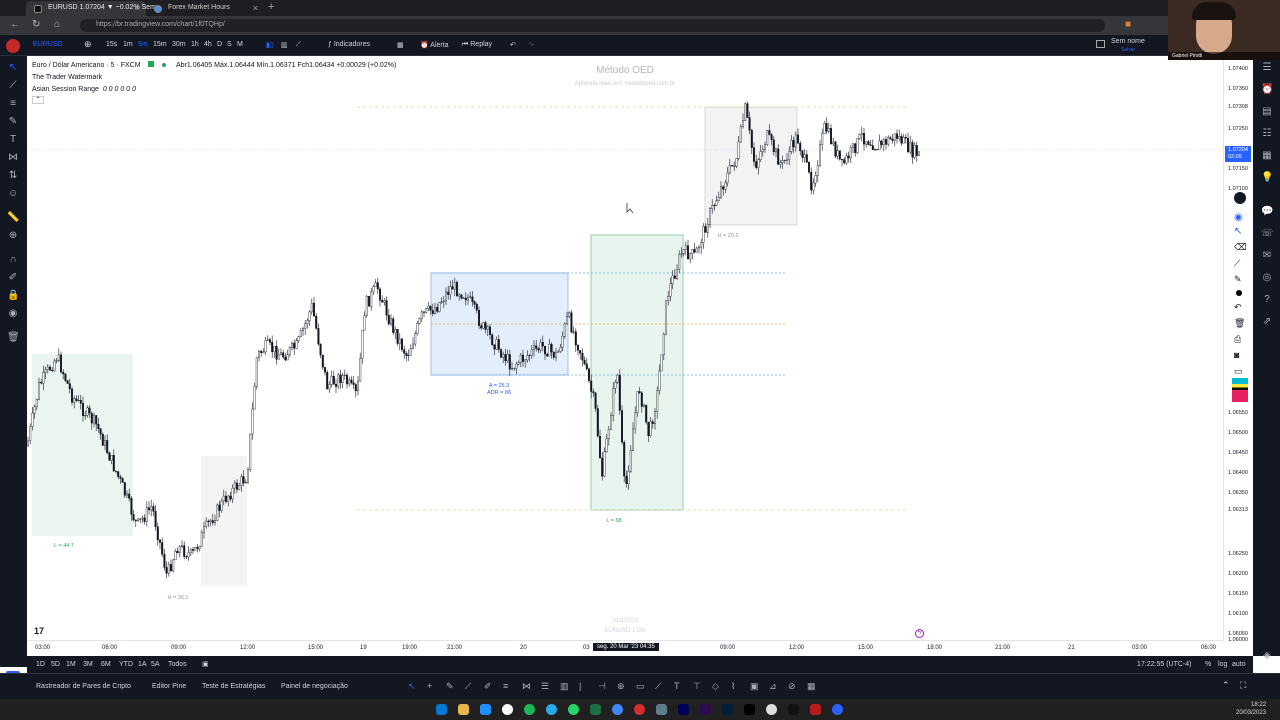  Describe the element at coordinates (640, 686) in the screenshot. I see `bottom-tool-icon: ▭` at that location.